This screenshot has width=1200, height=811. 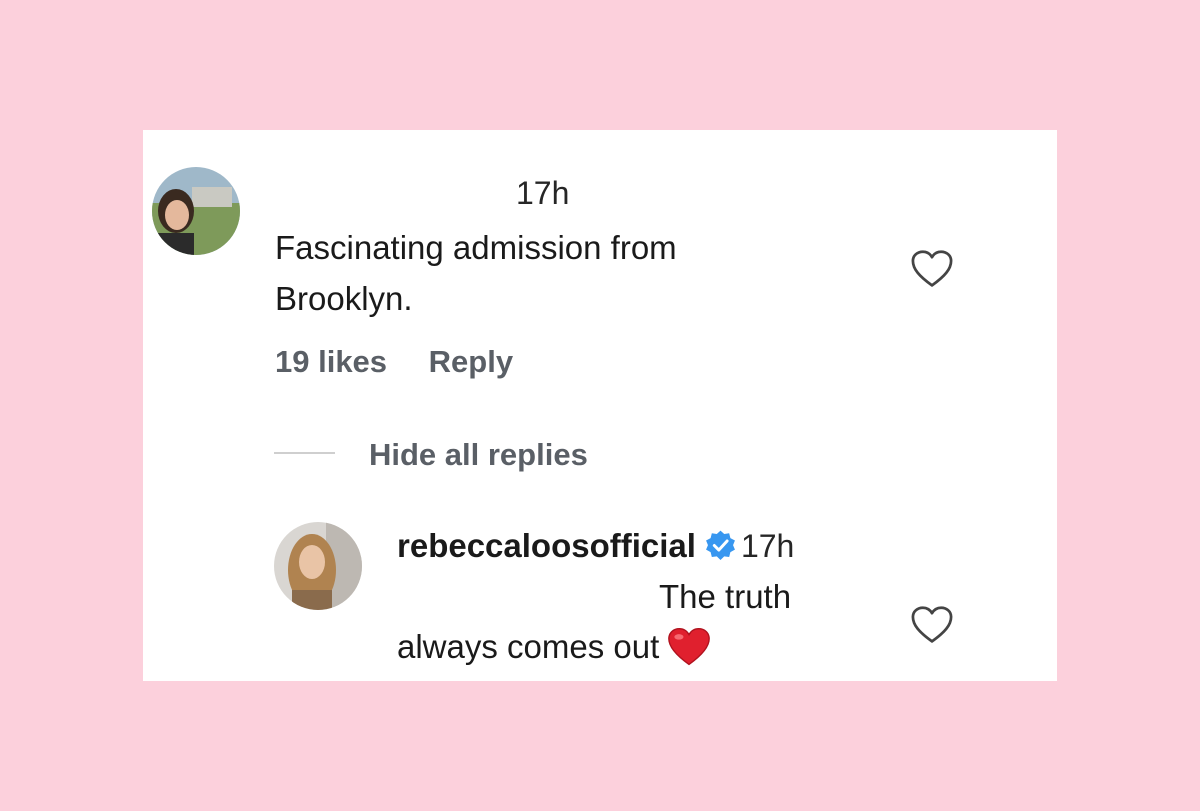 I want to click on comment-text-line: Brooklyn., so click(x=344, y=298).